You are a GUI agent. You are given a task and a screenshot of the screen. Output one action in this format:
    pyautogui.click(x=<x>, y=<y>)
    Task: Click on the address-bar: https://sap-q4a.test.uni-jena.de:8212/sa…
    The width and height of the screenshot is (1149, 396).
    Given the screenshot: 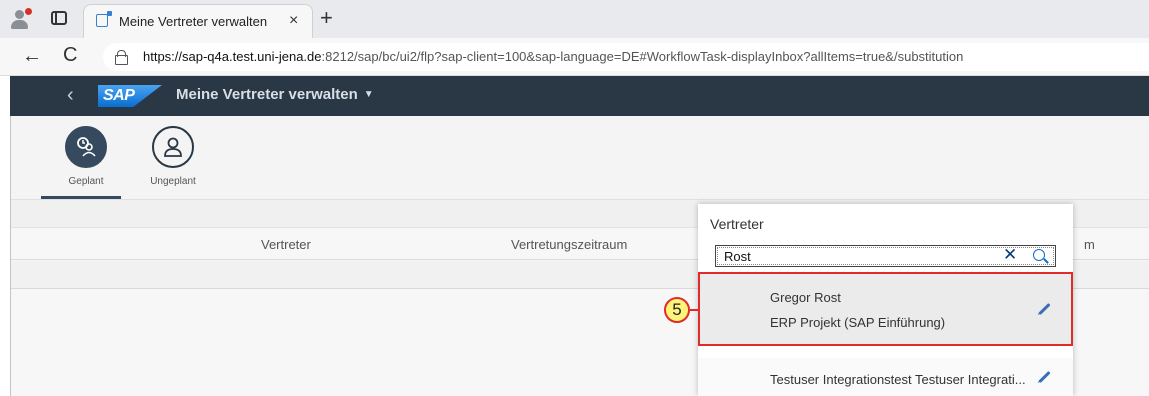 What is the action you would take?
    pyautogui.click(x=626, y=57)
    